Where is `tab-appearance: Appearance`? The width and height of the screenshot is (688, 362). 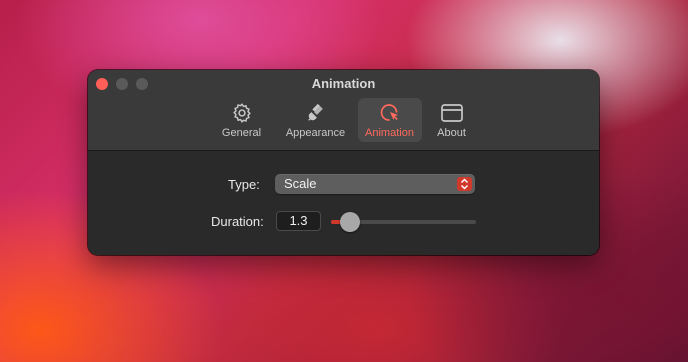
tab-appearance: Appearance is located at coordinates (316, 120).